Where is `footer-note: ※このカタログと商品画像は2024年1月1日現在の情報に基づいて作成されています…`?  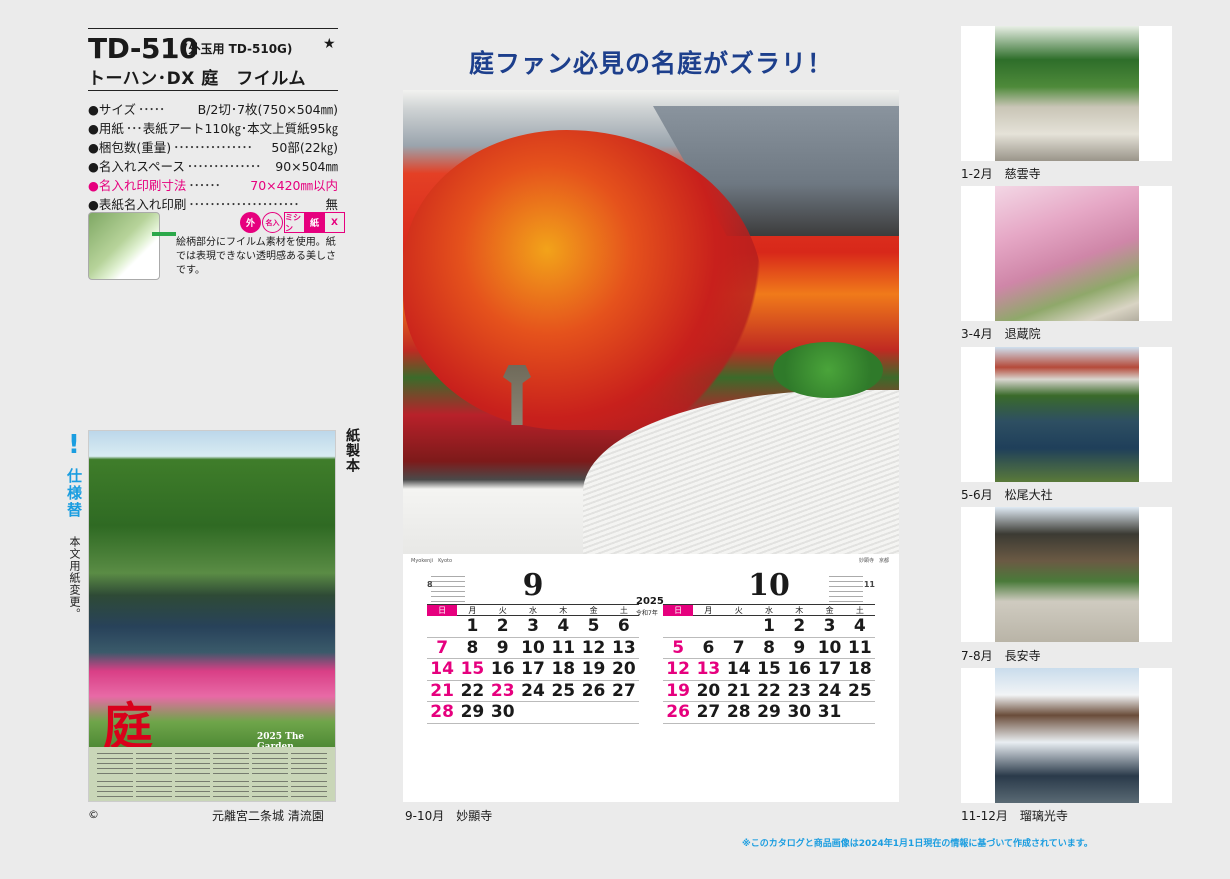
footer-note: ※このカタログと商品画像は2024年1月1日現在の情報に基づいて作成されています… is located at coordinates (917, 844).